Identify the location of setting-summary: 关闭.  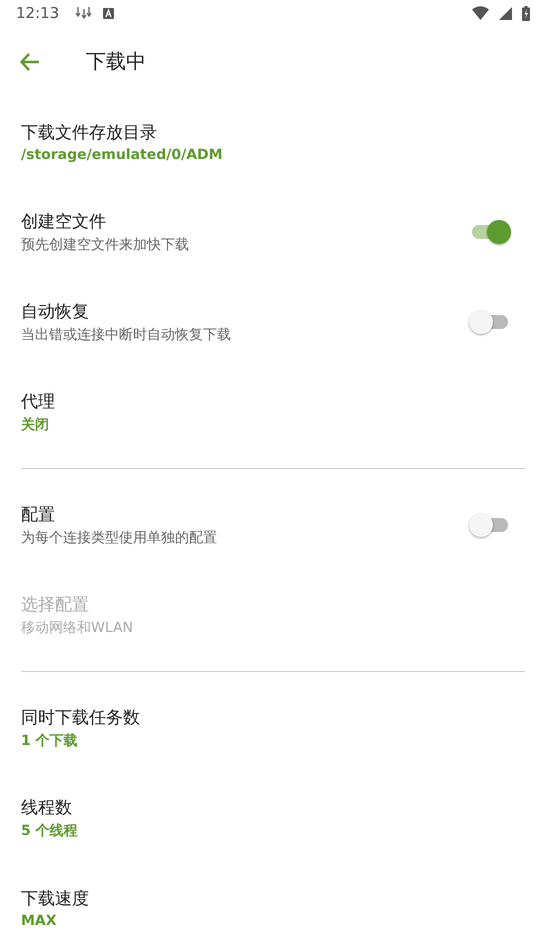
(35, 425).